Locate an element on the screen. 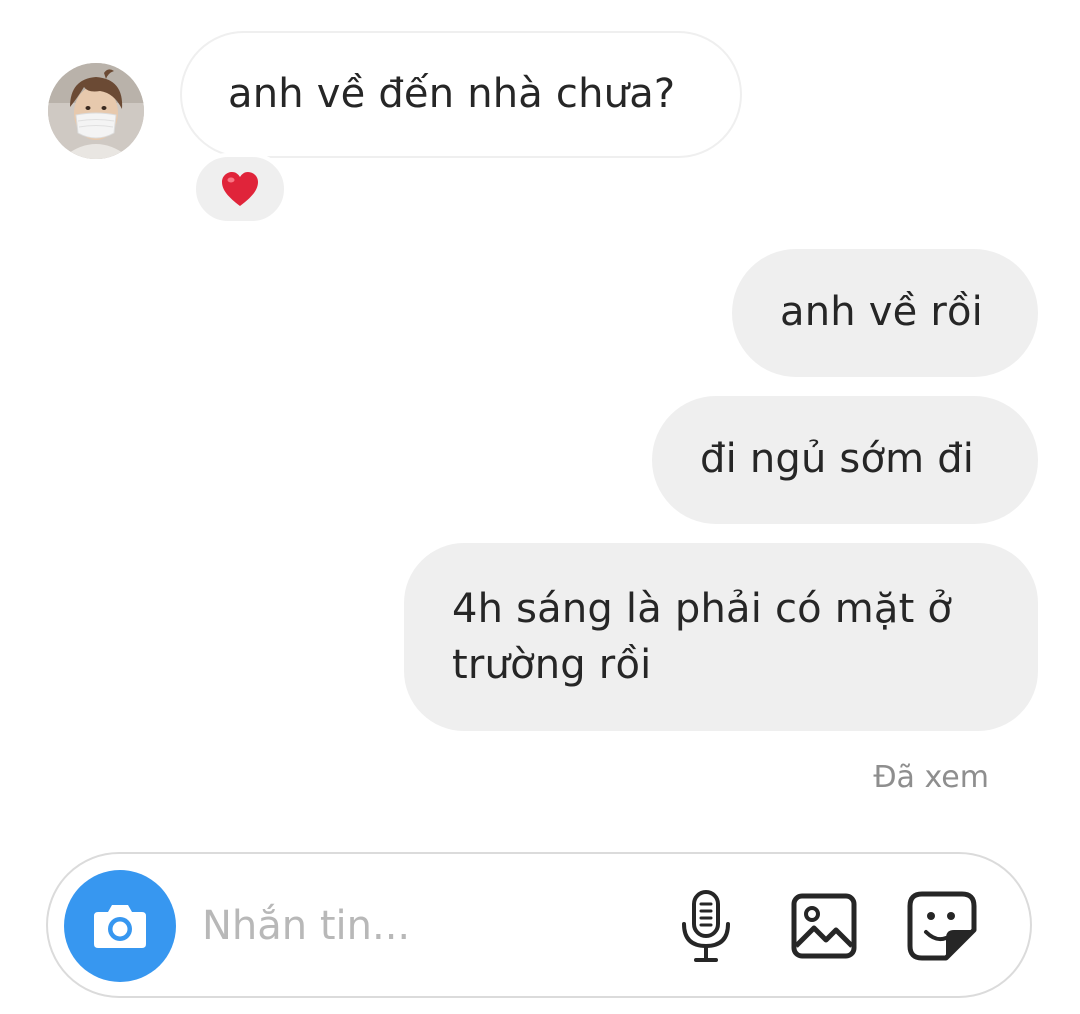 The height and width of the screenshot is (1014, 1080). camera-icon is located at coordinates (120, 926).